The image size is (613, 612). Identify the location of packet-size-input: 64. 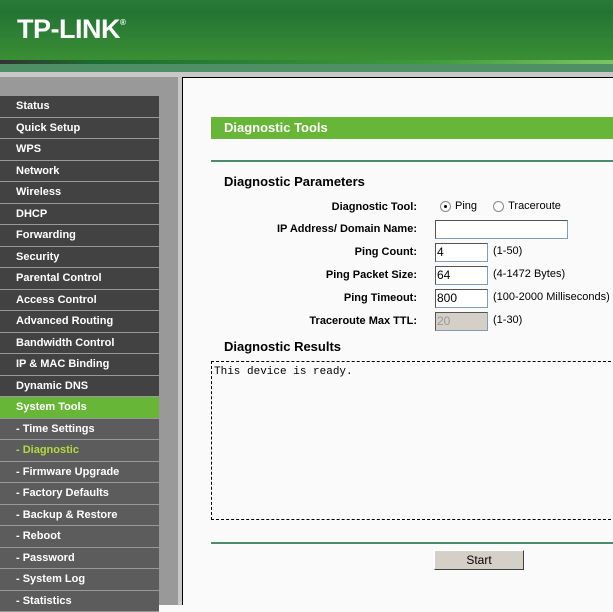
(461, 275).